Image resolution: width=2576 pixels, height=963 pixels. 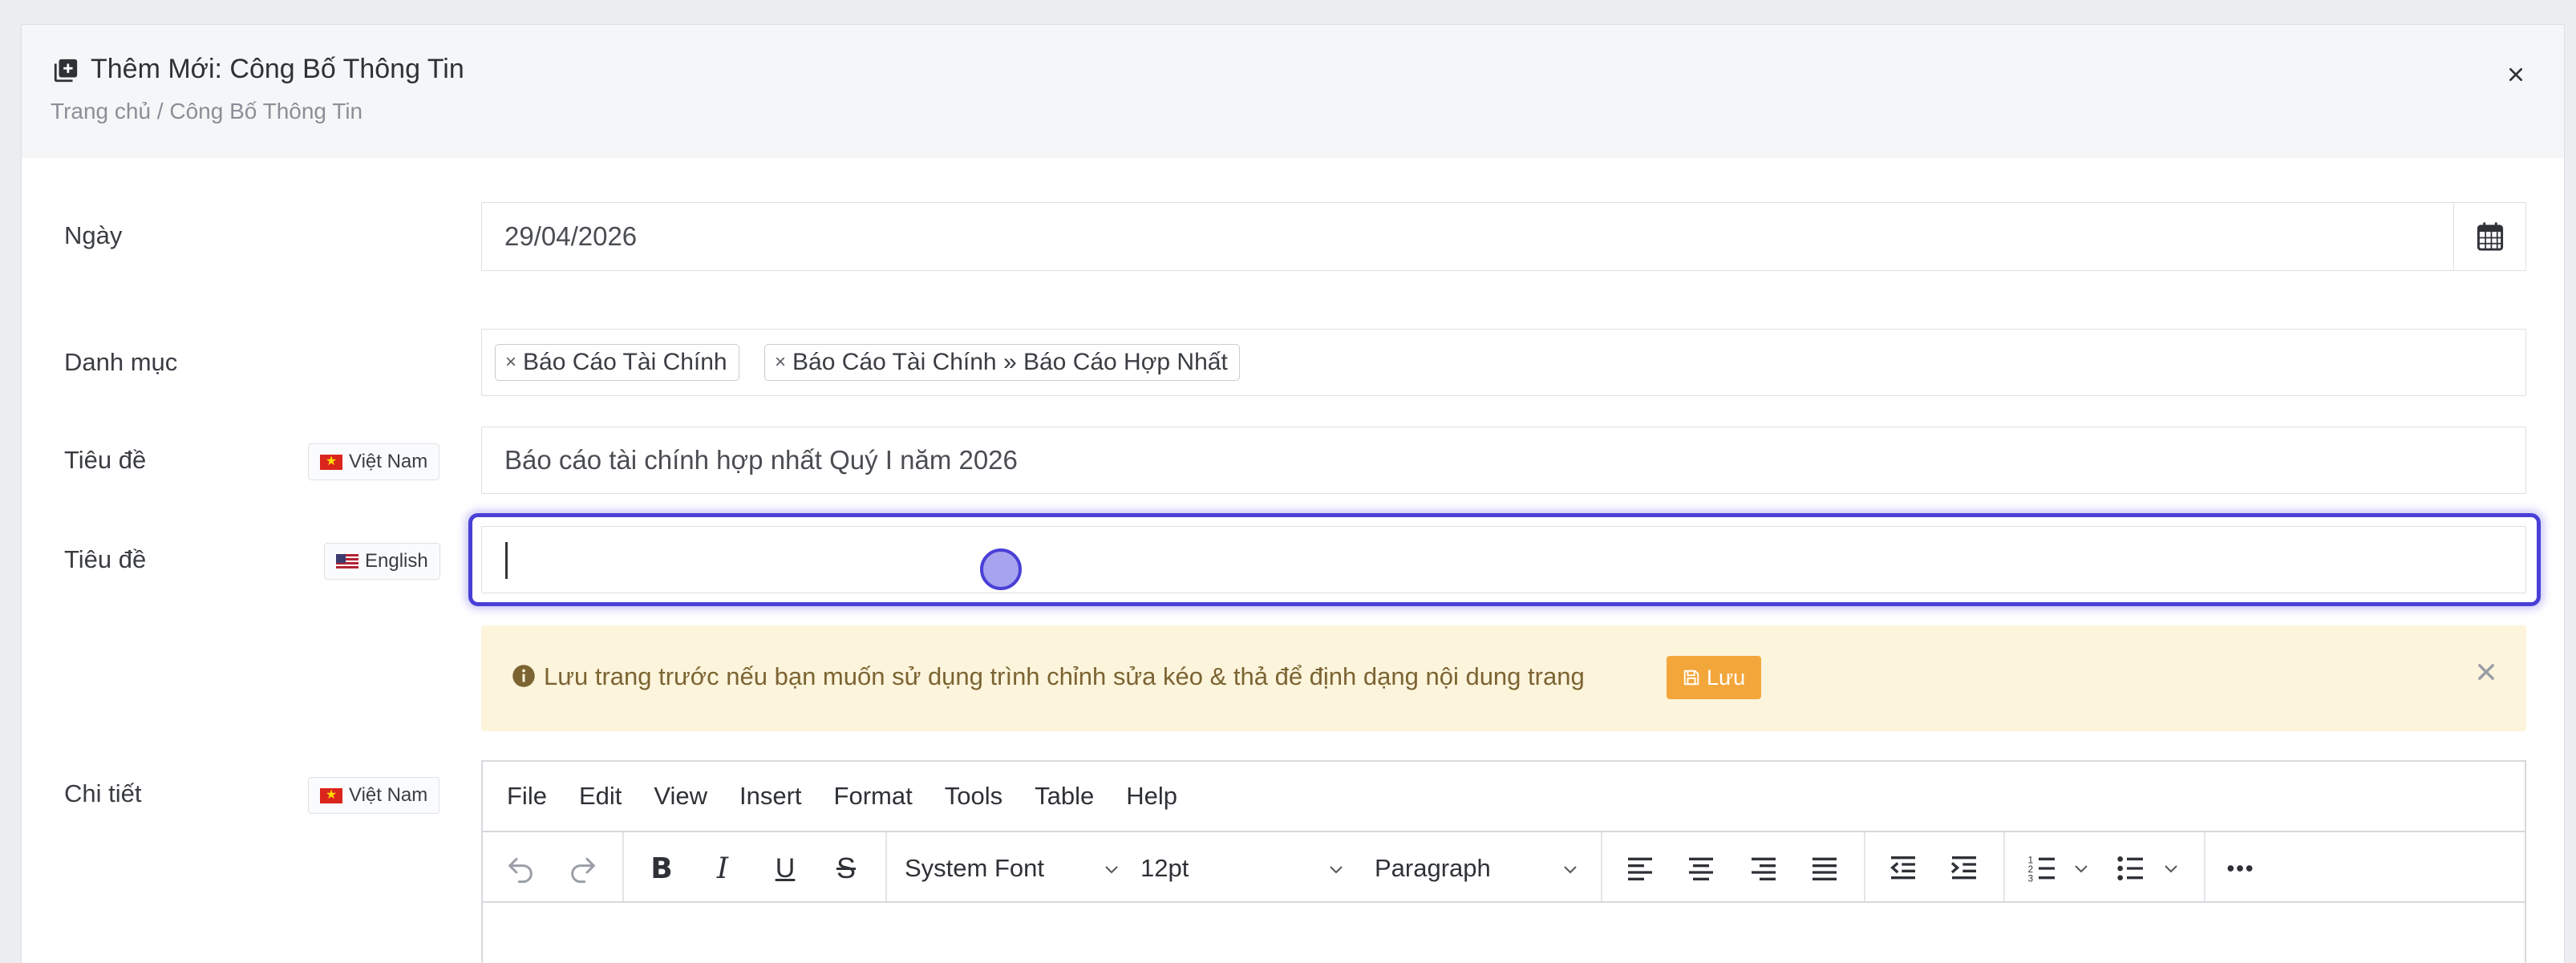 What do you see at coordinates (121, 362) in the screenshot?
I see `category-label: Danh mục` at bounding box center [121, 362].